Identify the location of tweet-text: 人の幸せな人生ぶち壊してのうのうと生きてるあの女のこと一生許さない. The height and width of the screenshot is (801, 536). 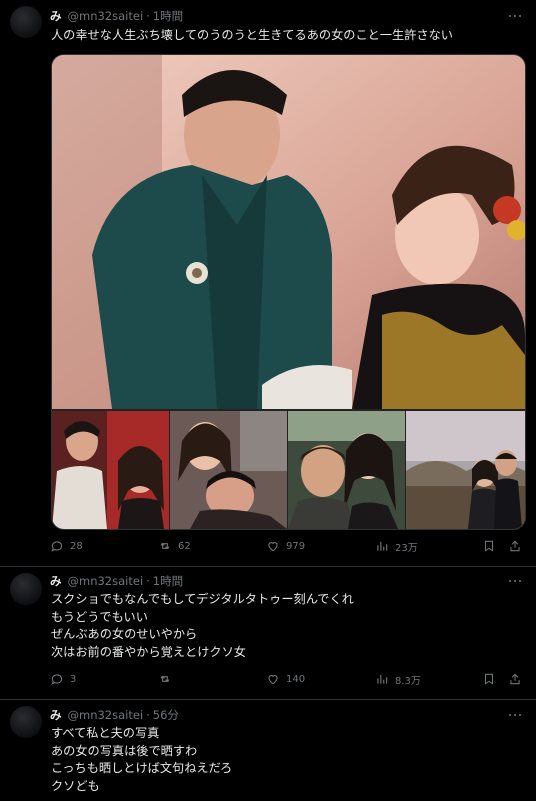
(252, 36).